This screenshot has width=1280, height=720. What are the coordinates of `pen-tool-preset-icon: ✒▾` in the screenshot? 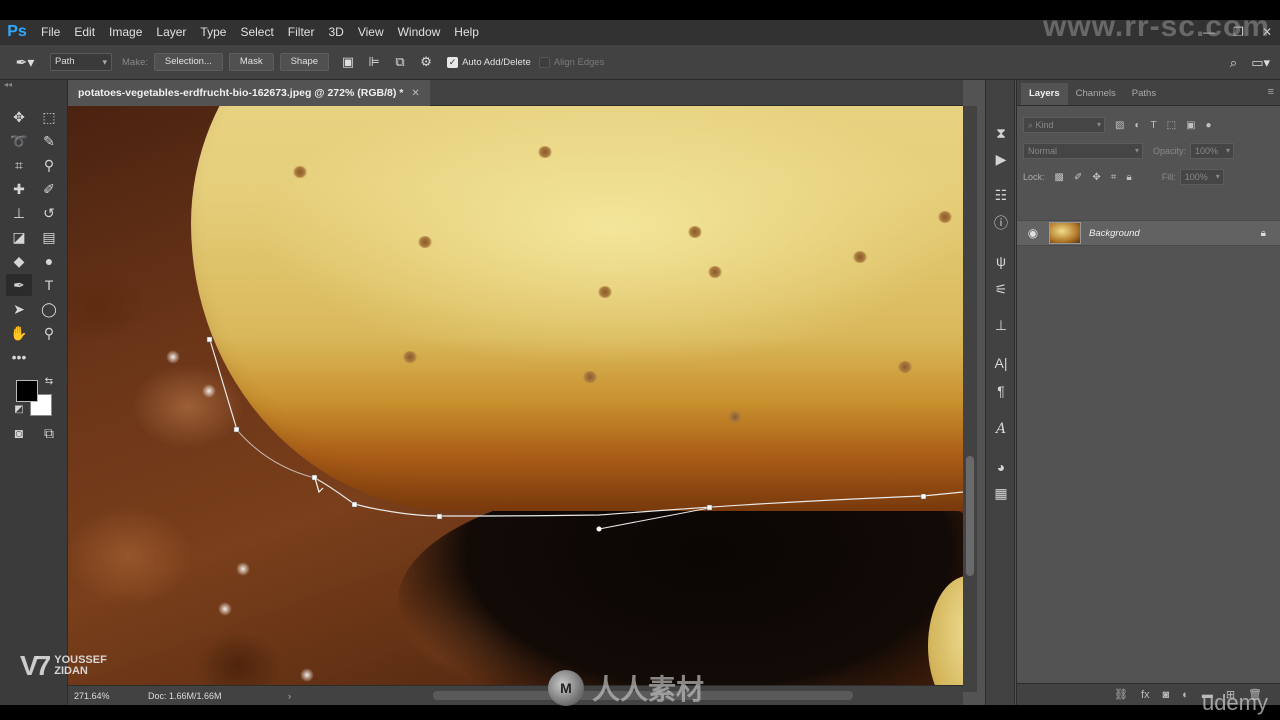 It's located at (25, 62).